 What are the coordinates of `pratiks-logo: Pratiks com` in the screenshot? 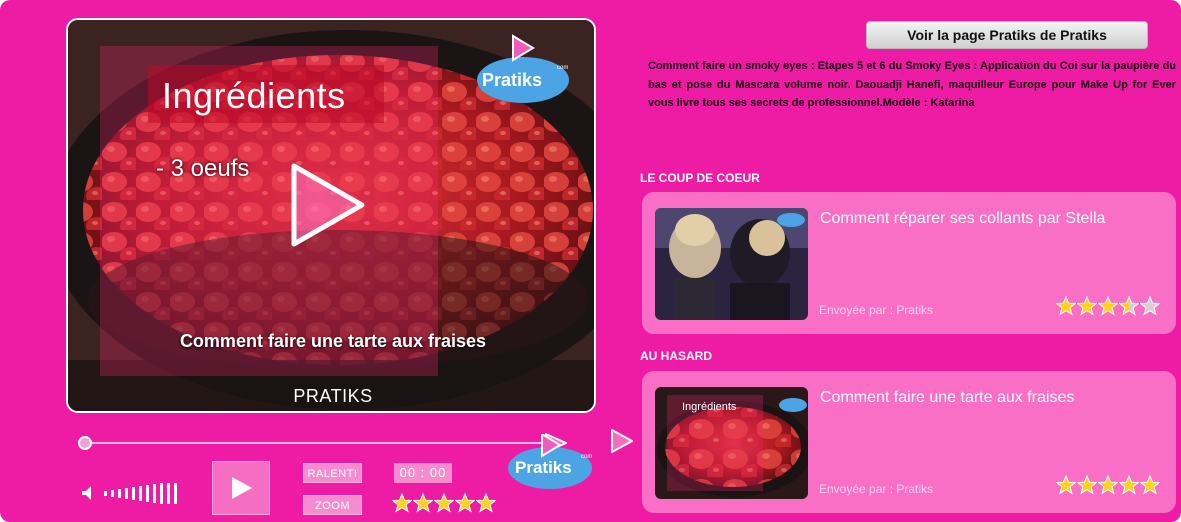 It's located at (523, 71).